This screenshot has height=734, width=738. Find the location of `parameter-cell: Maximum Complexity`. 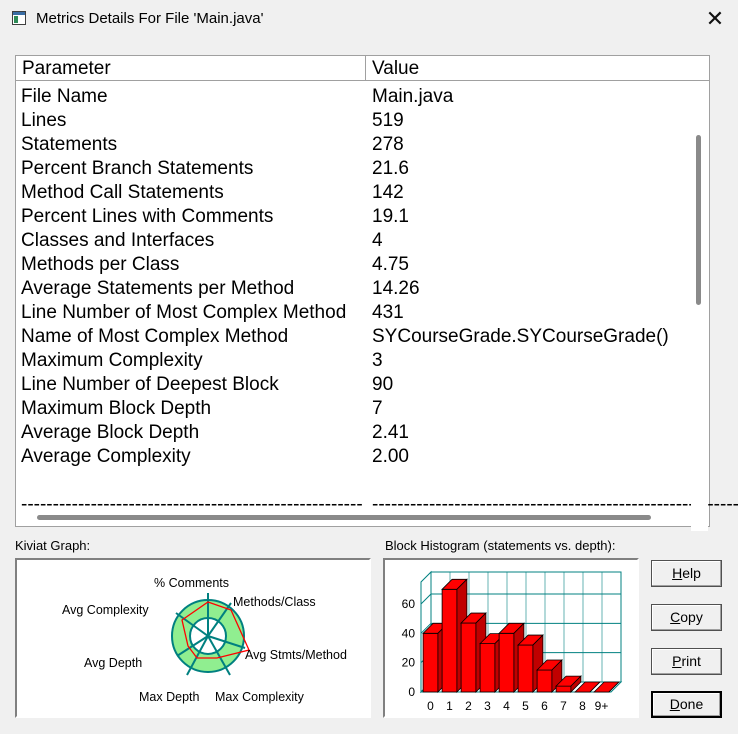

parameter-cell: Maximum Complexity is located at coordinates (112, 360).